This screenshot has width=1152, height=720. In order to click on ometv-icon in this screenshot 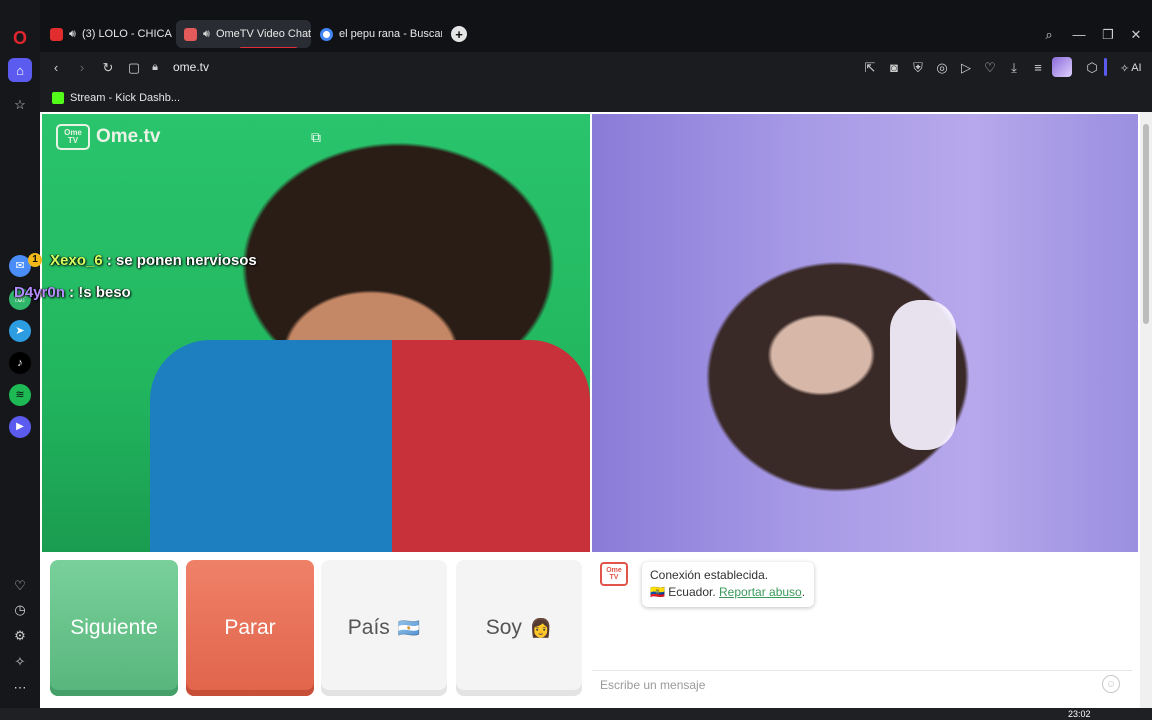, I will do `click(190, 34)`.